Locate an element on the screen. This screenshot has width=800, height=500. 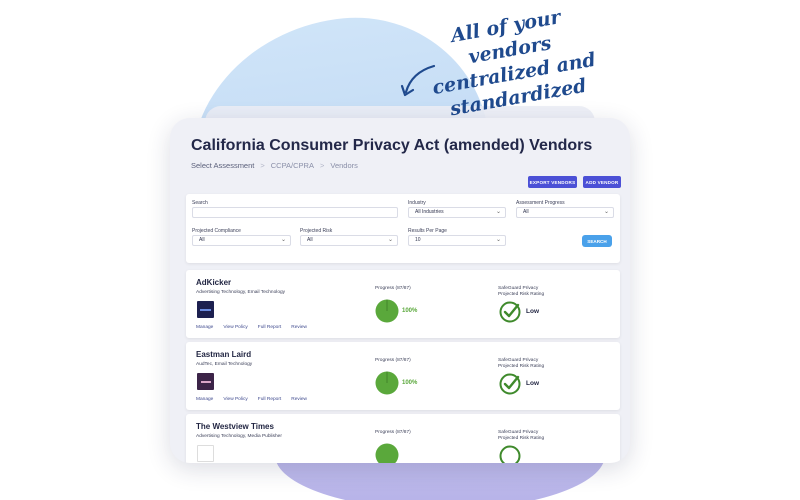
export-vendors-button: EXPORT VENDORS is located at coordinates (552, 182).